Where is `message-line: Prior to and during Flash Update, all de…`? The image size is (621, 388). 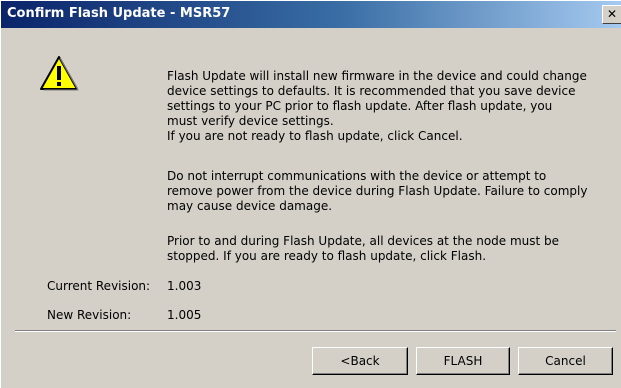 message-line: Prior to and during Flash Update, all de… is located at coordinates (363, 241).